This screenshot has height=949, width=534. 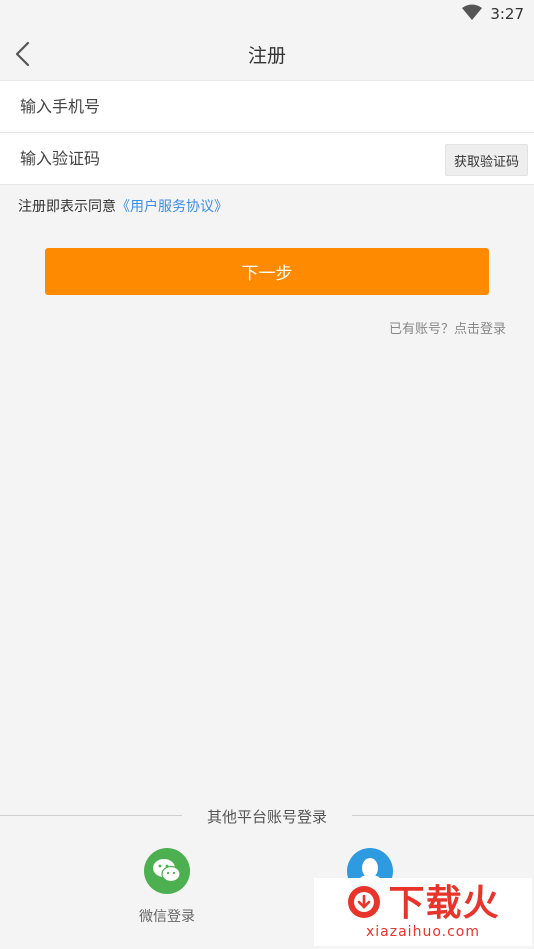 What do you see at coordinates (167, 871) in the screenshot?
I see `wechat-icon` at bounding box center [167, 871].